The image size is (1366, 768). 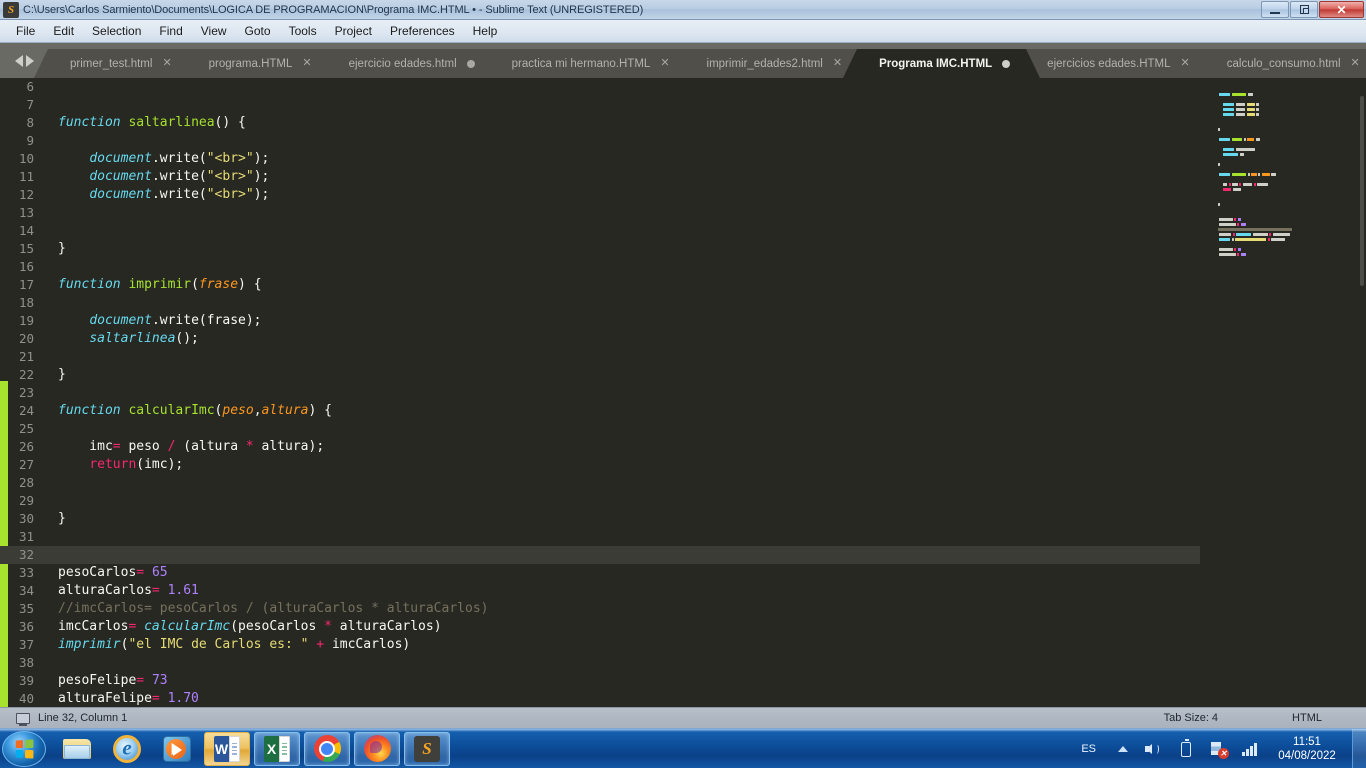 What do you see at coordinates (1186, 748) in the screenshot?
I see `battery-icon` at bounding box center [1186, 748].